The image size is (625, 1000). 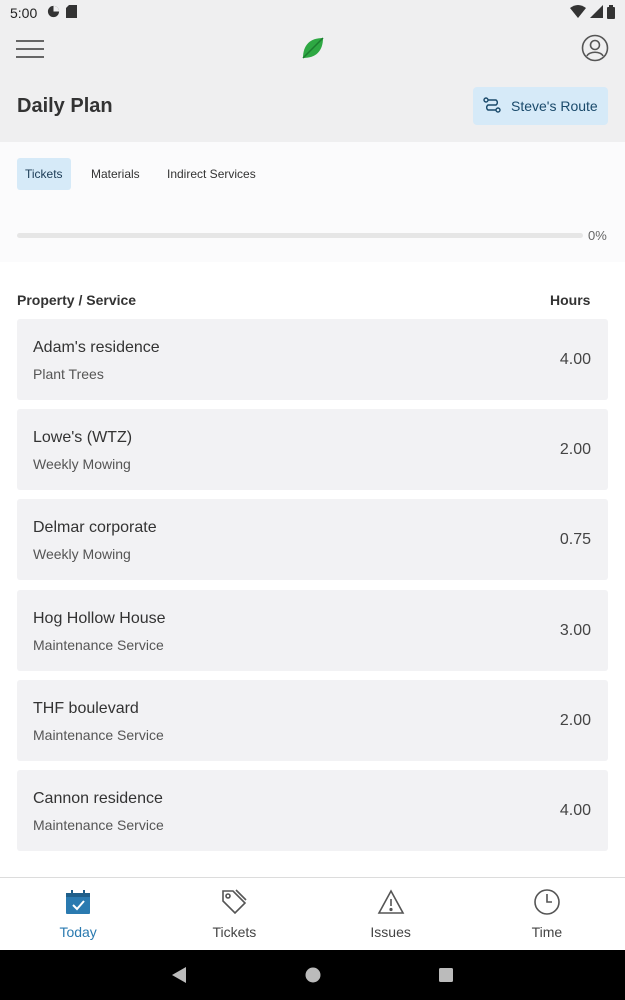 What do you see at coordinates (234, 902) in the screenshot?
I see `tag-icon` at bounding box center [234, 902].